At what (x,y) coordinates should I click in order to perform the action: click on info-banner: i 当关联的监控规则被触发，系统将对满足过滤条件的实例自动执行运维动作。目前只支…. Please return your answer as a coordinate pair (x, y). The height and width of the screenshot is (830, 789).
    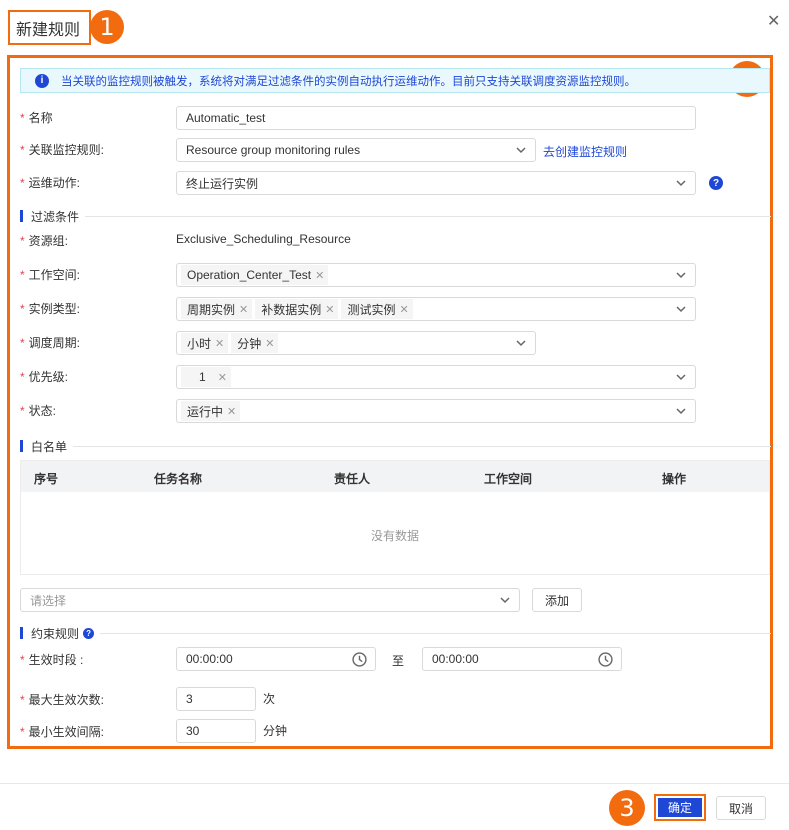
    Looking at the image, I should click on (395, 80).